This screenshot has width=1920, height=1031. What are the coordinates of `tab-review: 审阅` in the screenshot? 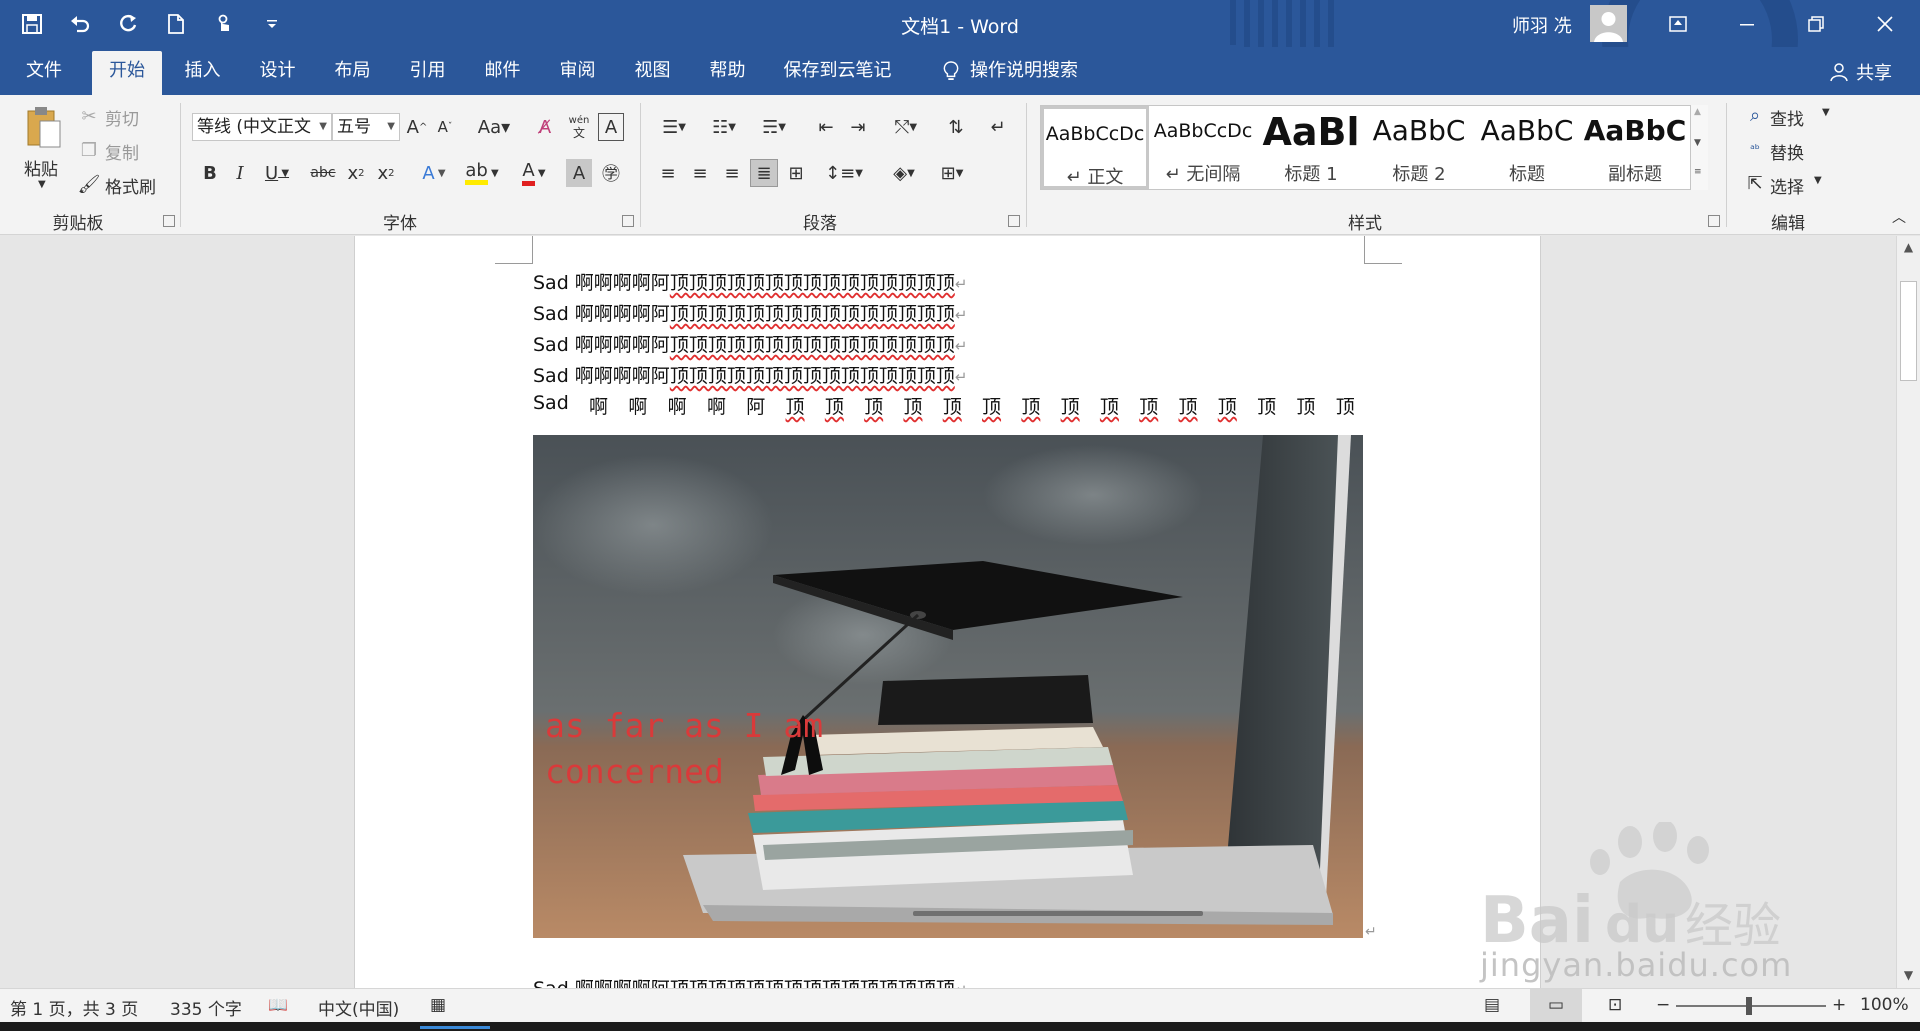 It's located at (577, 71).